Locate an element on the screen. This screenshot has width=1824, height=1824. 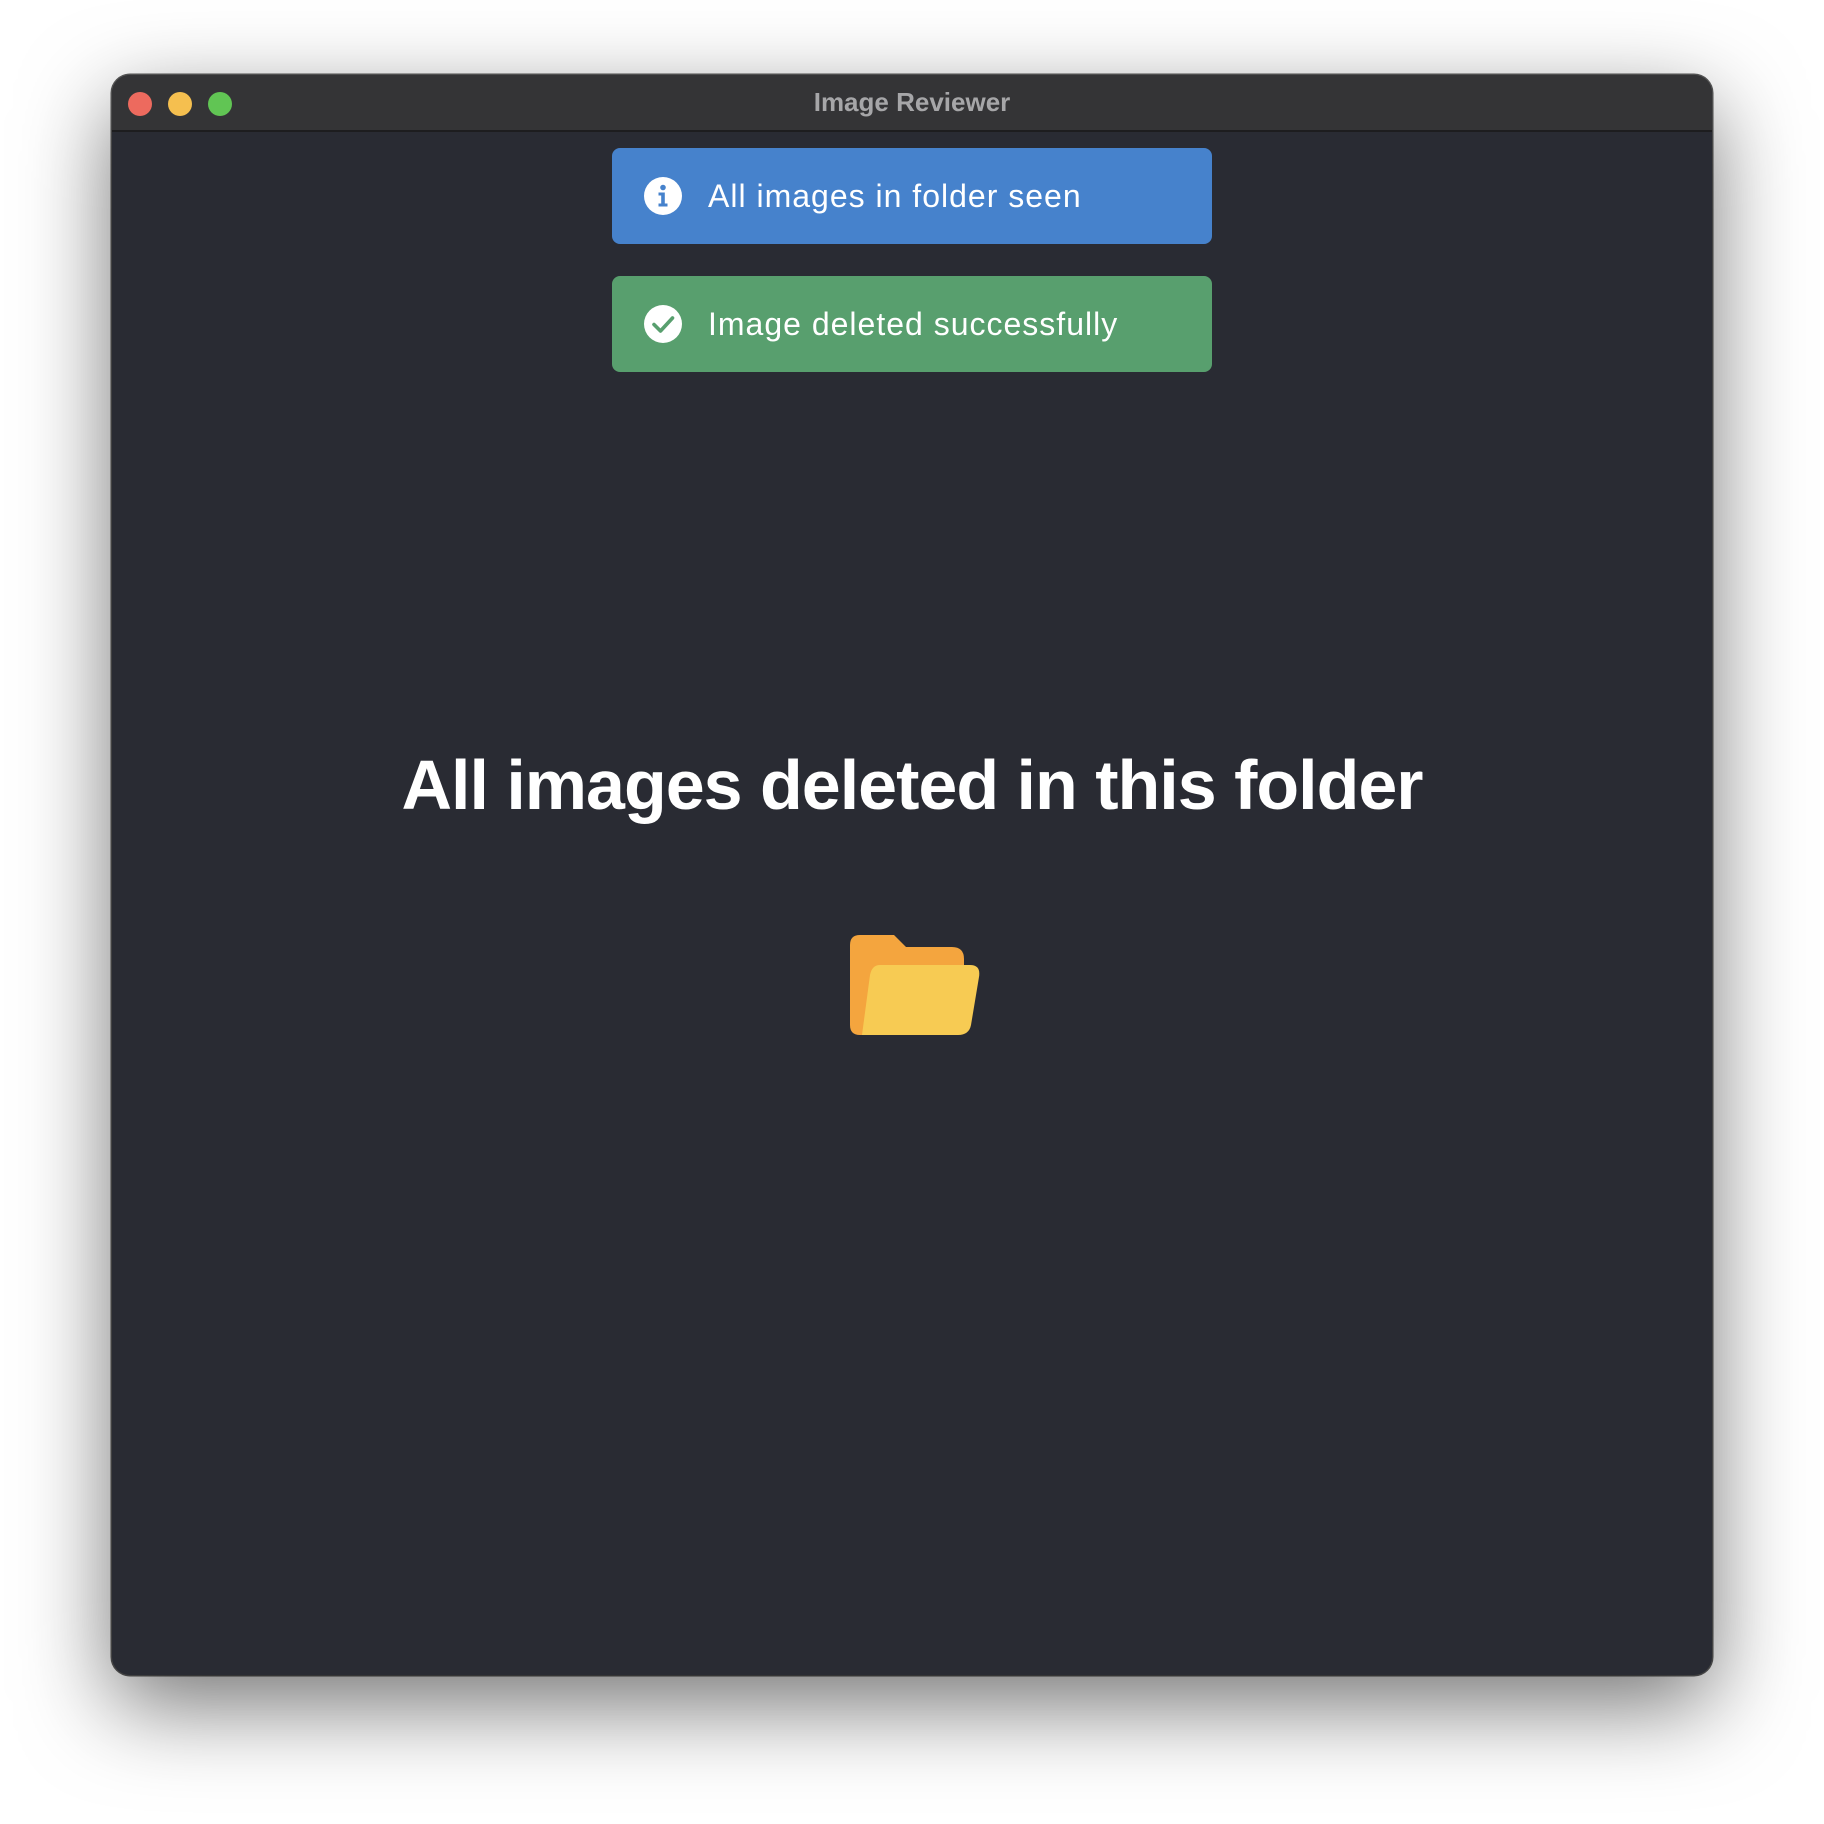
window-title: Image Reviewer is located at coordinates (912, 102).